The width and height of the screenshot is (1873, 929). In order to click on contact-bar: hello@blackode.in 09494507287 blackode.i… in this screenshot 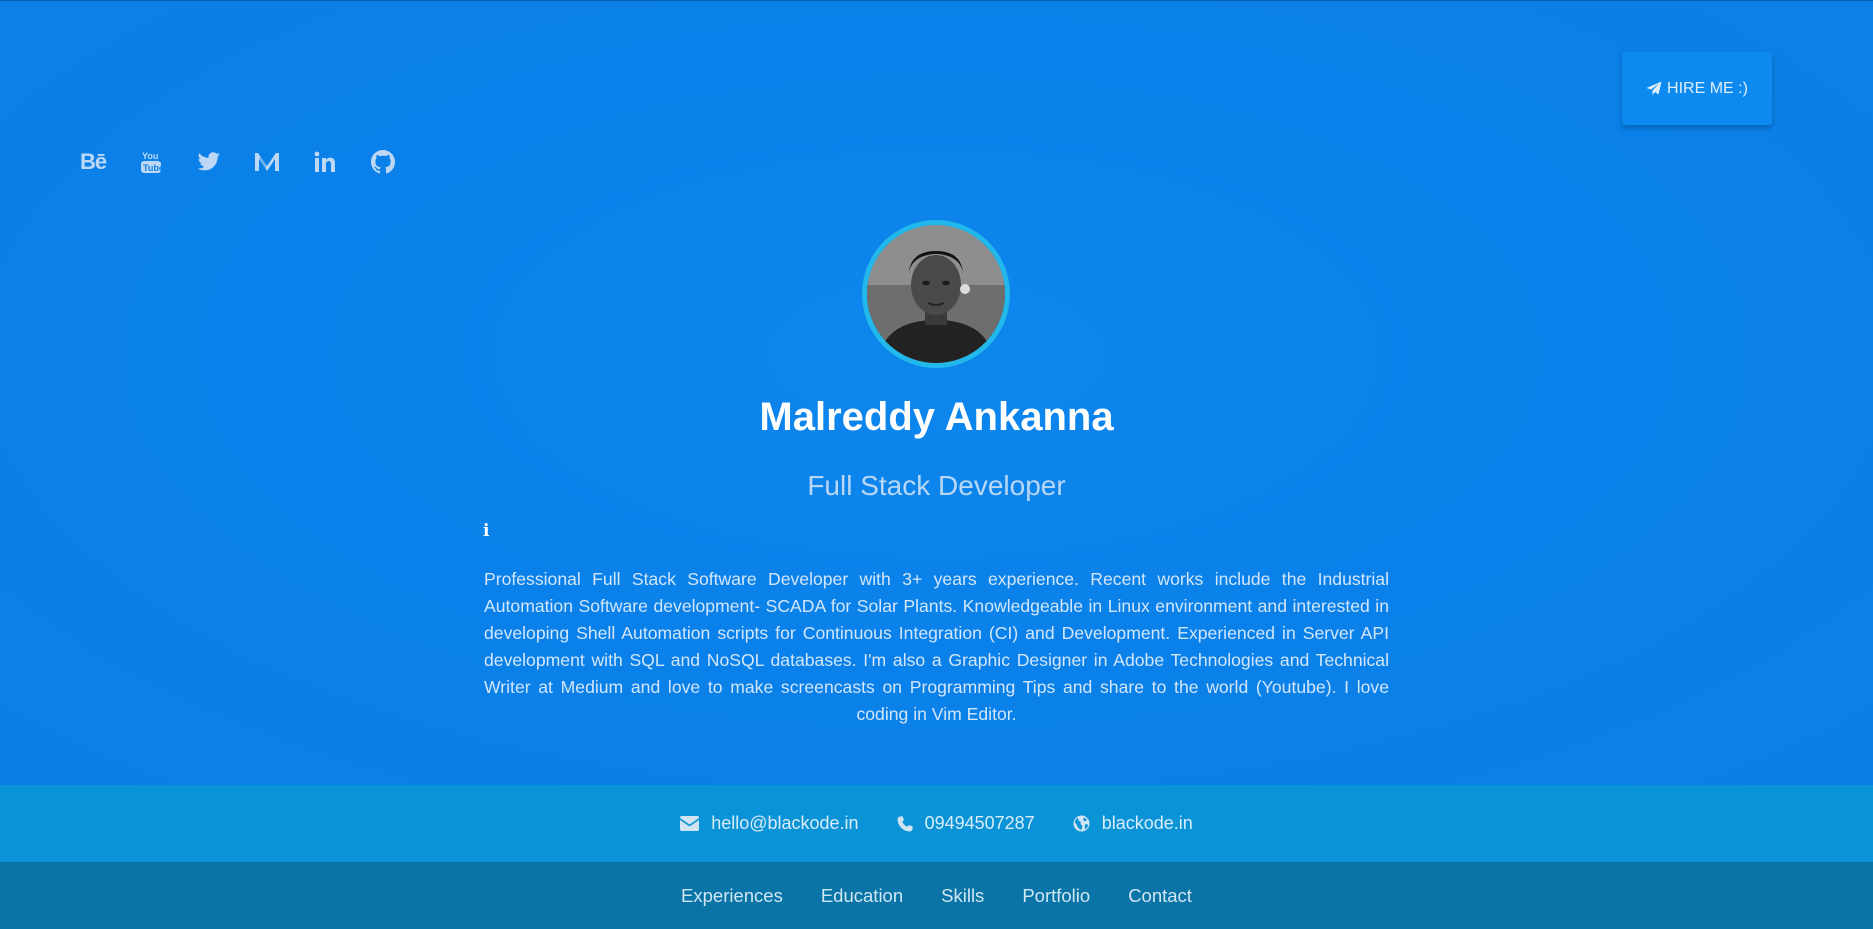, I will do `click(936, 823)`.